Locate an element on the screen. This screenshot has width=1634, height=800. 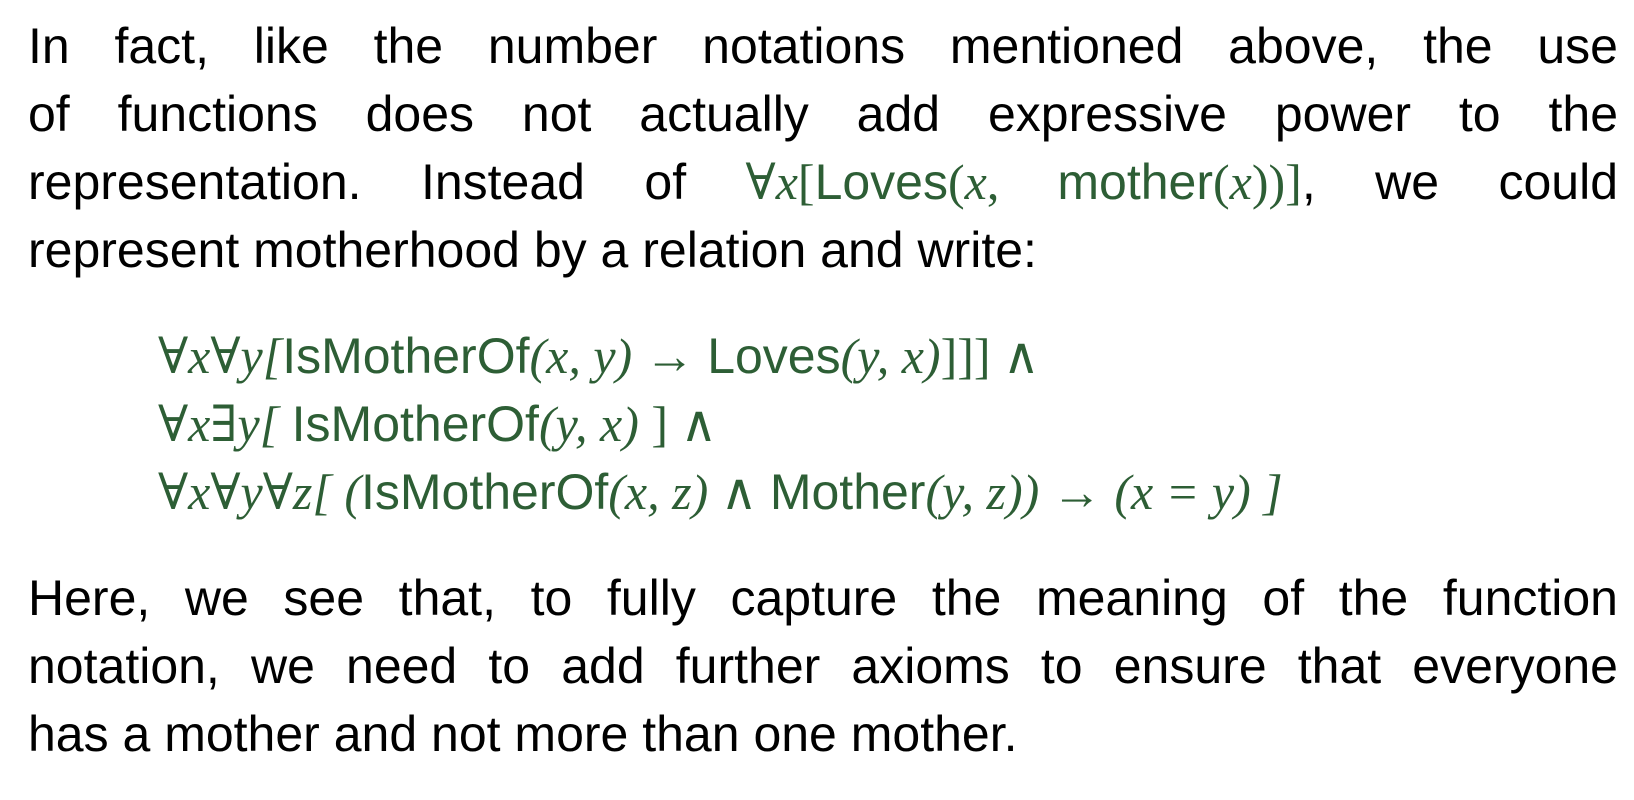
inline-formula: ∀x[Loves(x, mother(x))] is located at coordinates (1024, 182).